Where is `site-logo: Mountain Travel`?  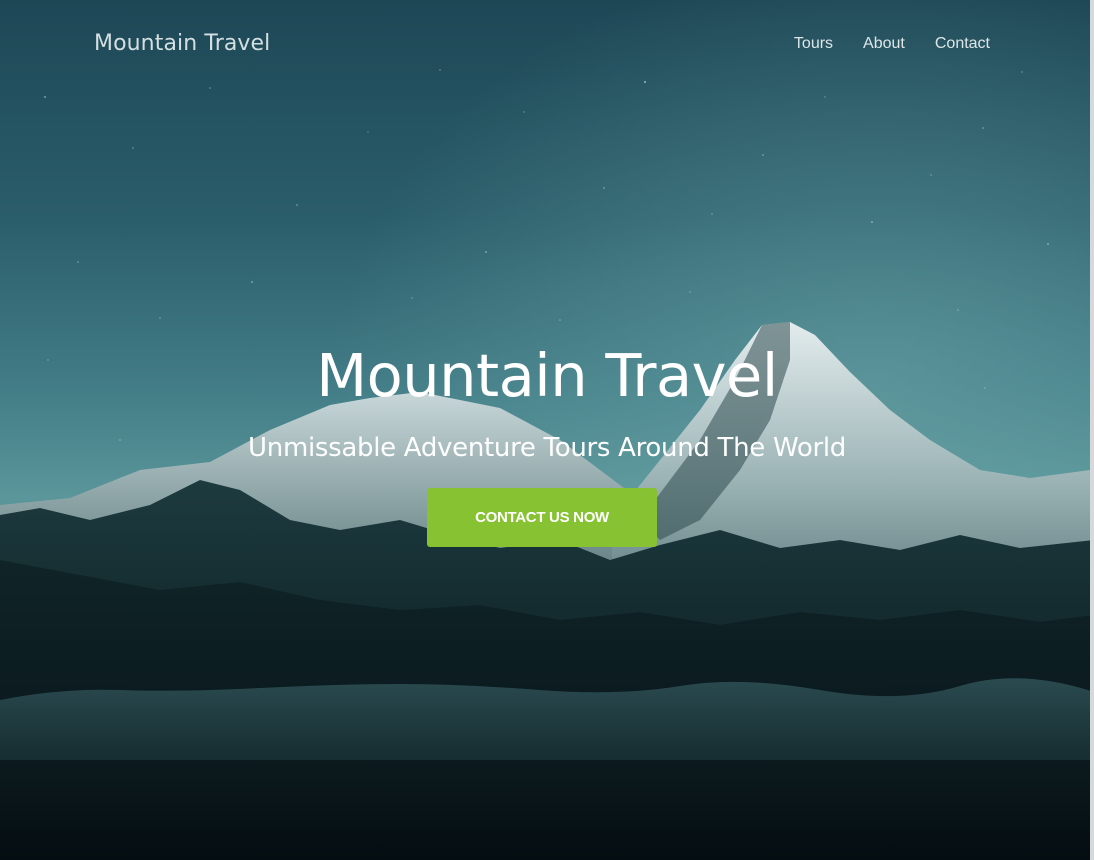
site-logo: Mountain Travel is located at coordinates (182, 43).